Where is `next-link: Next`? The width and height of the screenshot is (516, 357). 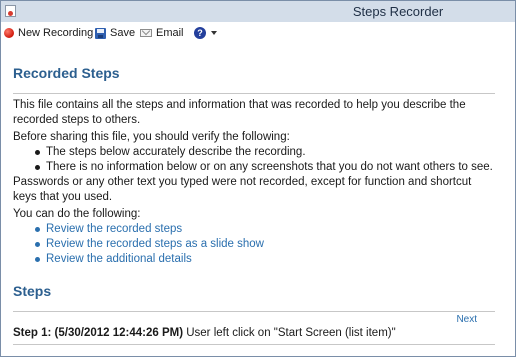 next-link: Next is located at coordinates (466, 319).